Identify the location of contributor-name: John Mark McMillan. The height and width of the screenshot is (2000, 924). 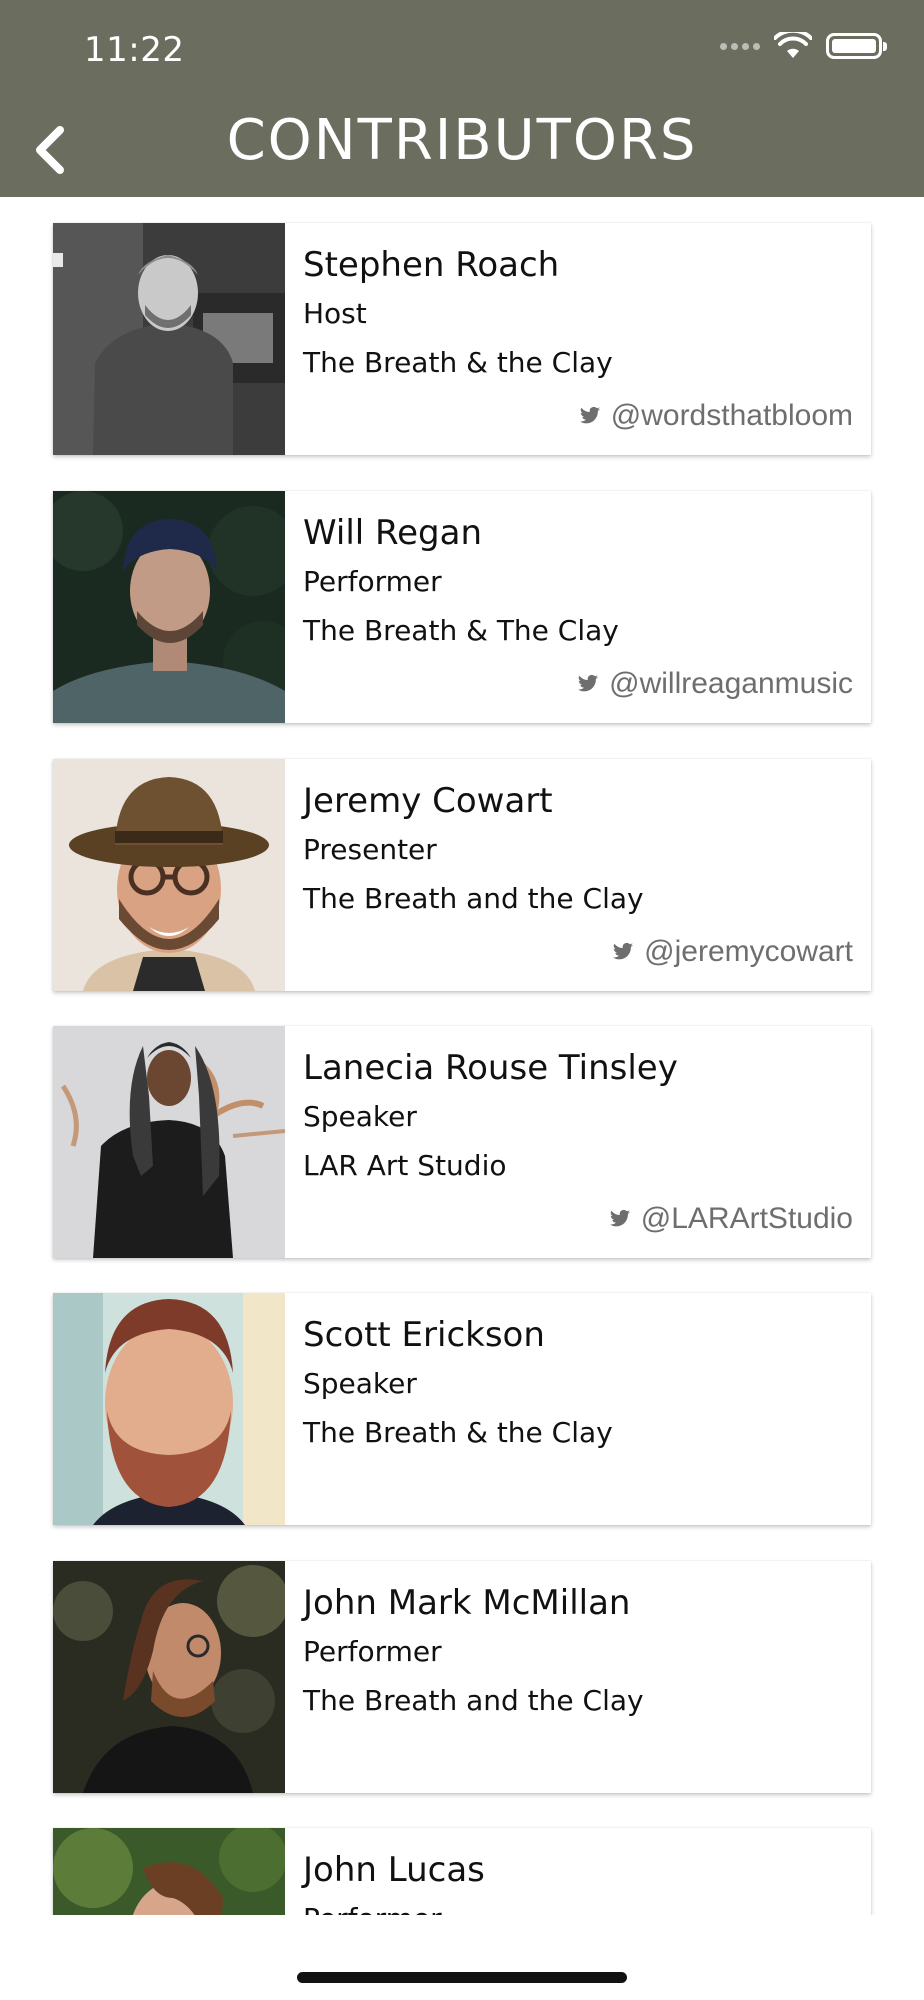
(467, 1603).